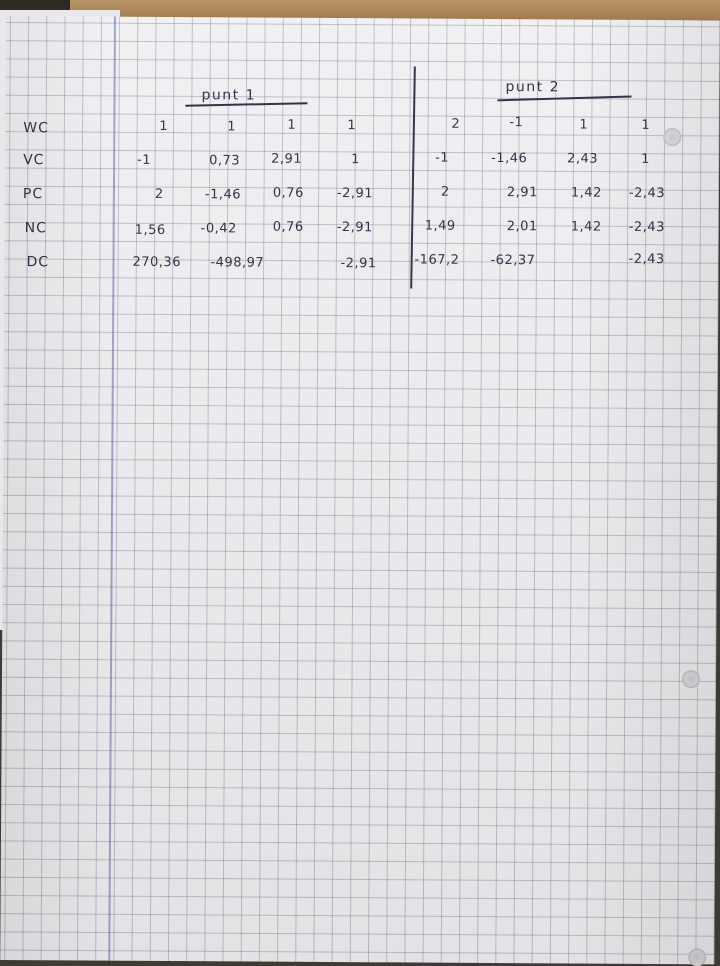  I want to click on cell: -167,2, so click(437, 260).